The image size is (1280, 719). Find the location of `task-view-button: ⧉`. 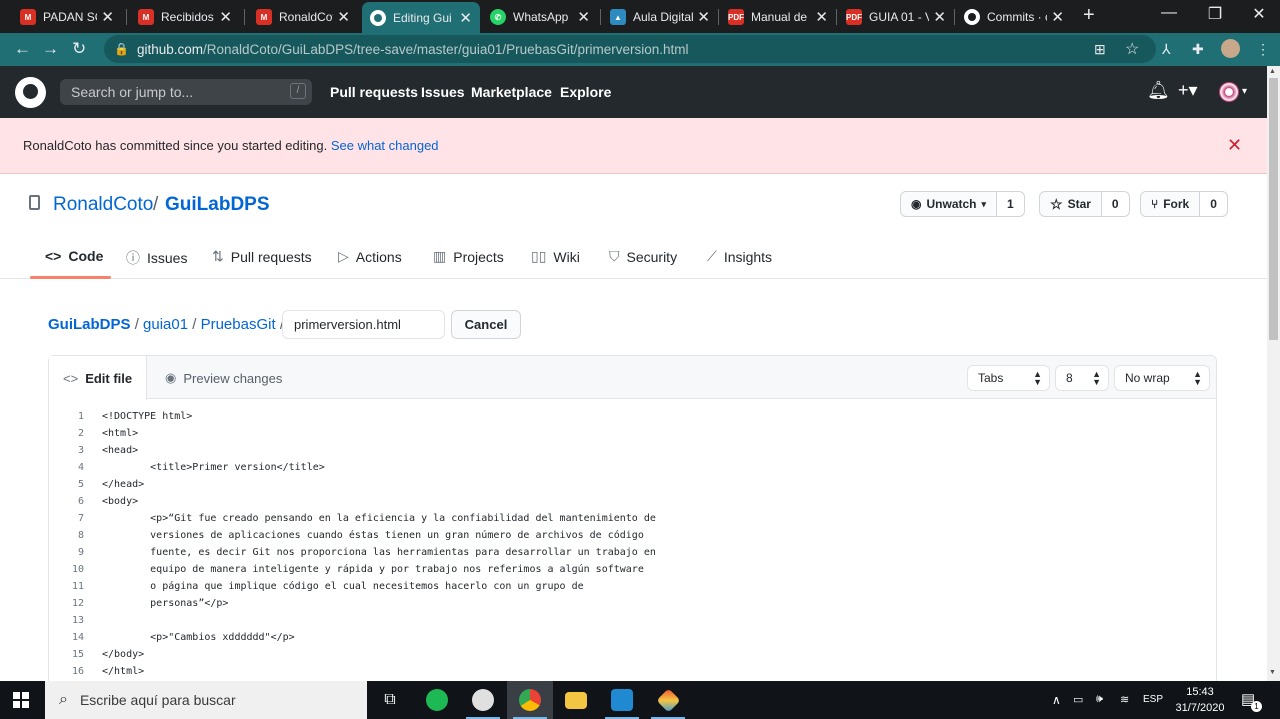

task-view-button: ⧉ is located at coordinates (390, 700).